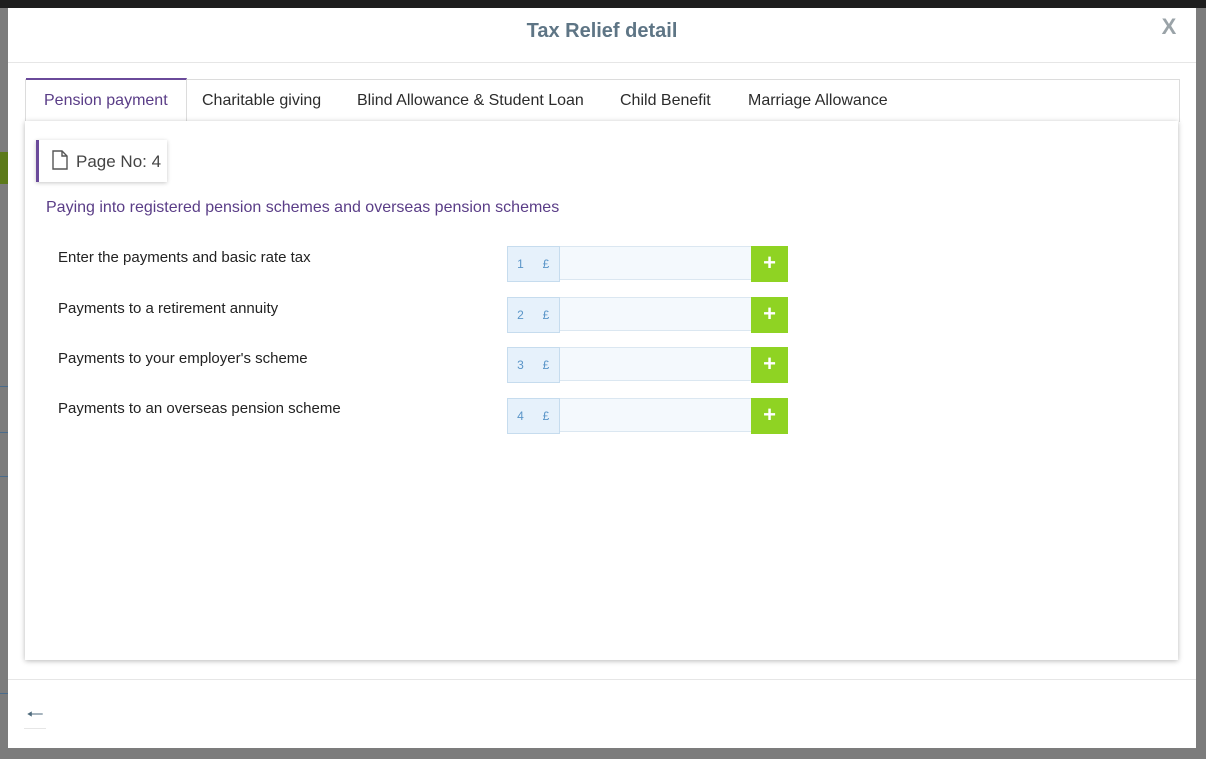  I want to click on tab-blind-allowance-student-loan: Blind Allowance & Student Loan, so click(470, 101).